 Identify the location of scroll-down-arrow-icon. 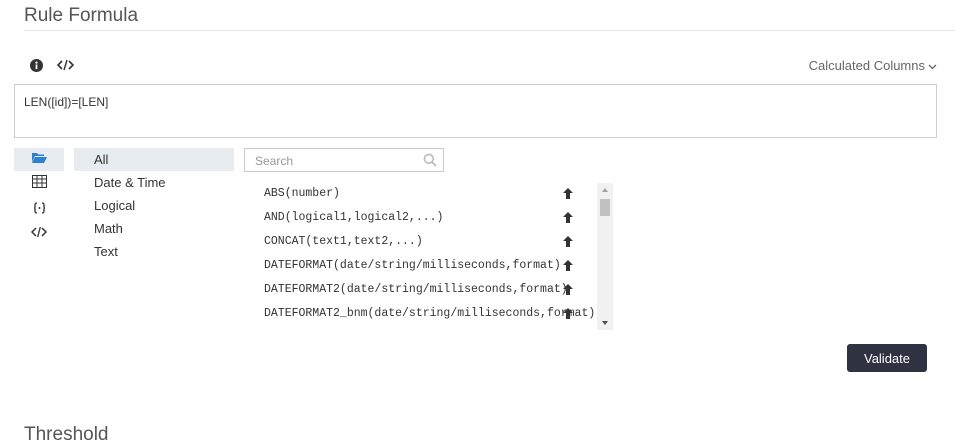
(605, 323).